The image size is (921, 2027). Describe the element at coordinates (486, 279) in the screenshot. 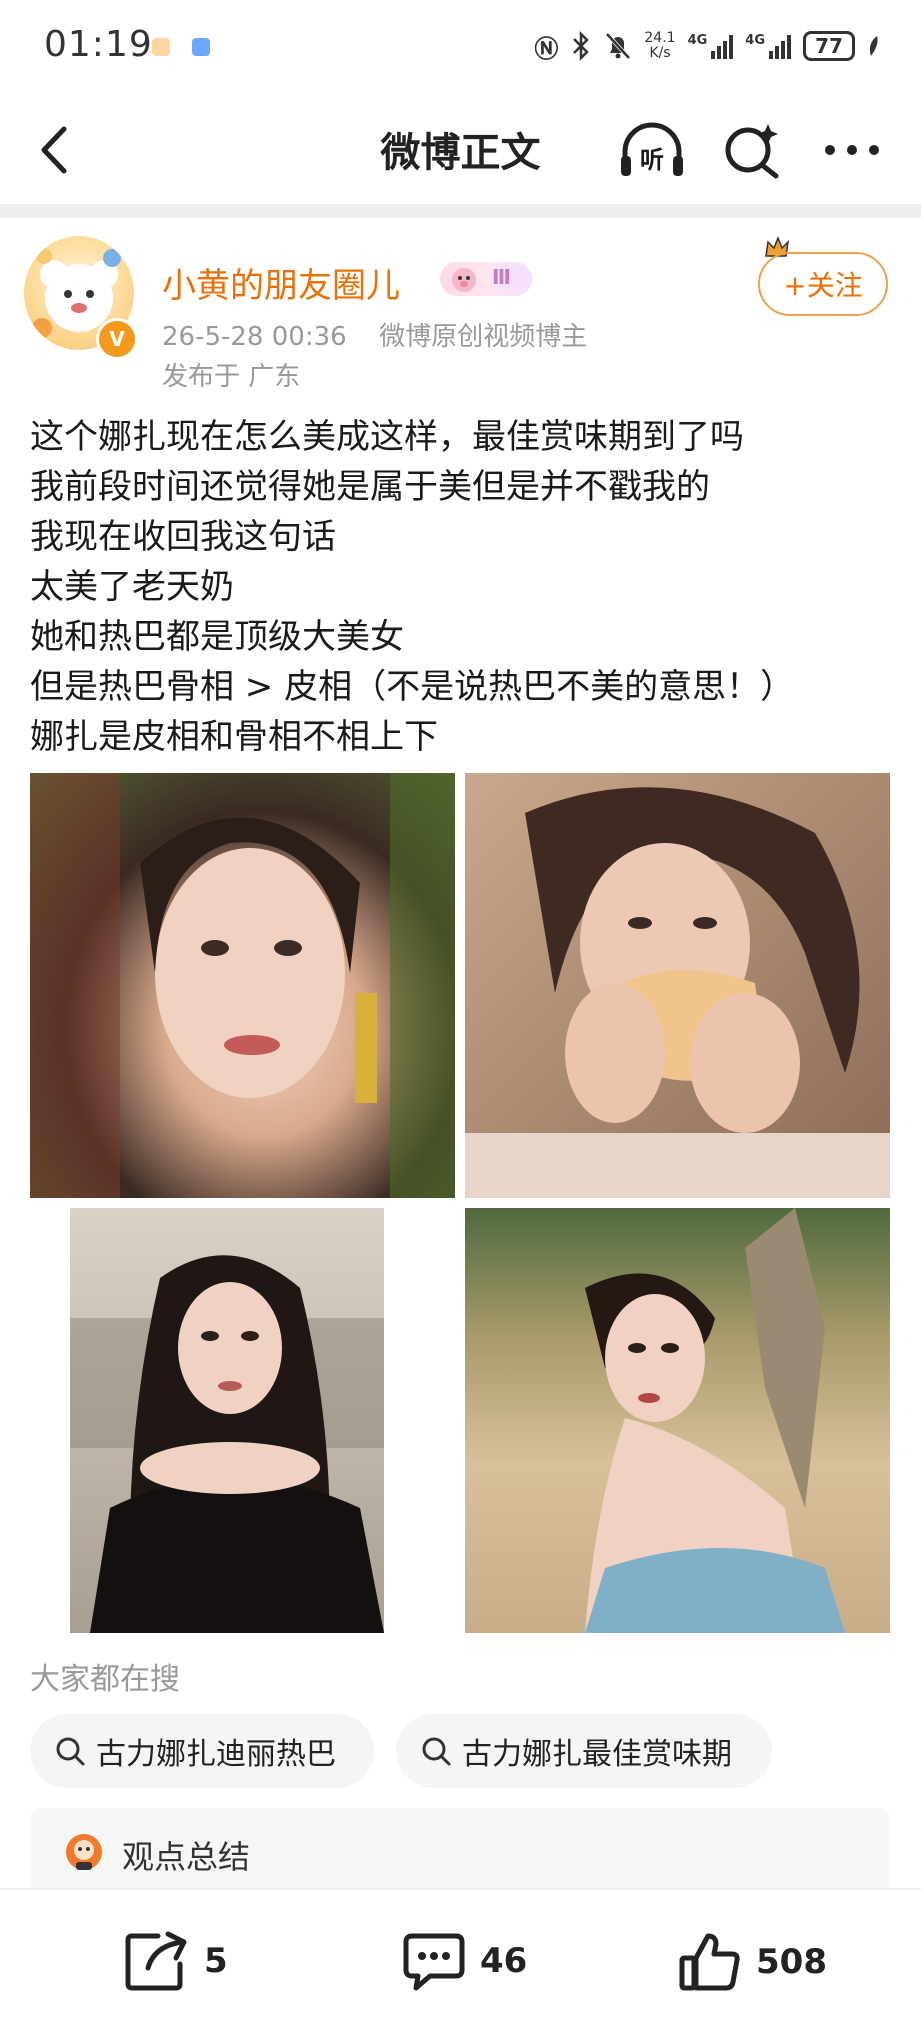

I see `member-level-badge: Ⅲ` at that location.